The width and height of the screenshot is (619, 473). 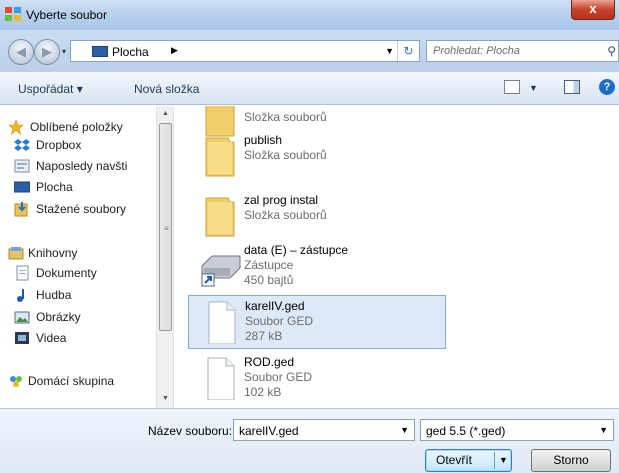 I want to click on address-location: Plocha, so click(x=130, y=52).